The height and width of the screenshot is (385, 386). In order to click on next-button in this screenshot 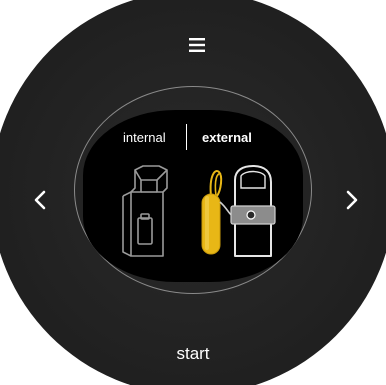, I will do `click(352, 200)`.